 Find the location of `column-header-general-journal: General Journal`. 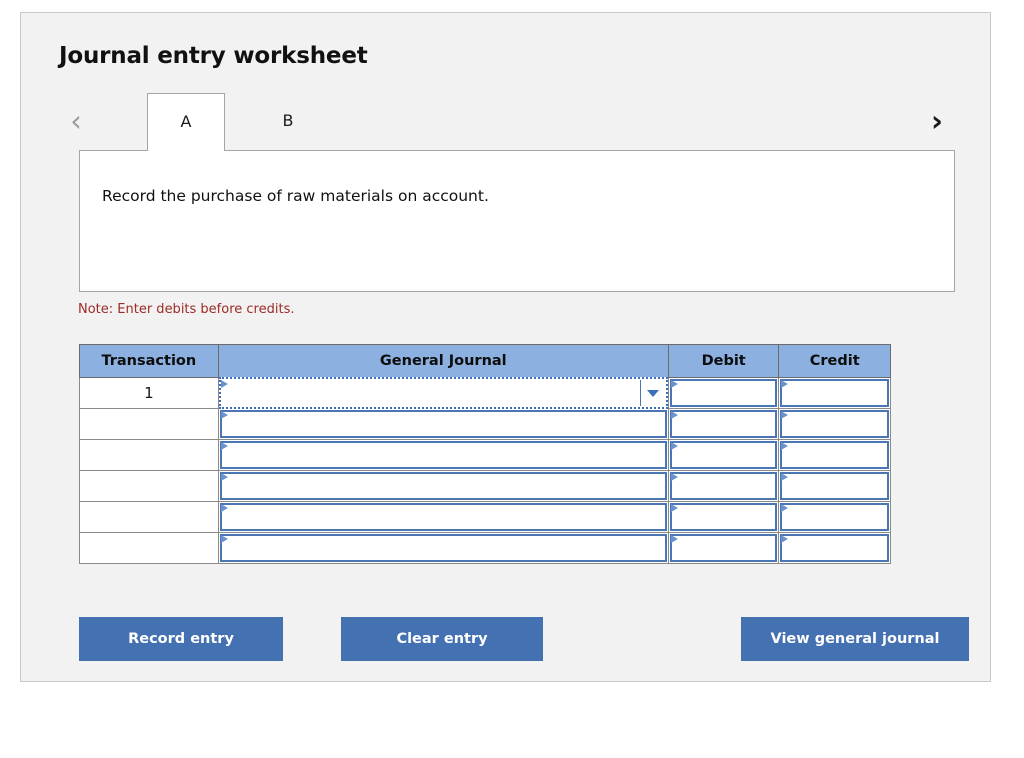

column-header-general-journal: General Journal is located at coordinates (443, 361).